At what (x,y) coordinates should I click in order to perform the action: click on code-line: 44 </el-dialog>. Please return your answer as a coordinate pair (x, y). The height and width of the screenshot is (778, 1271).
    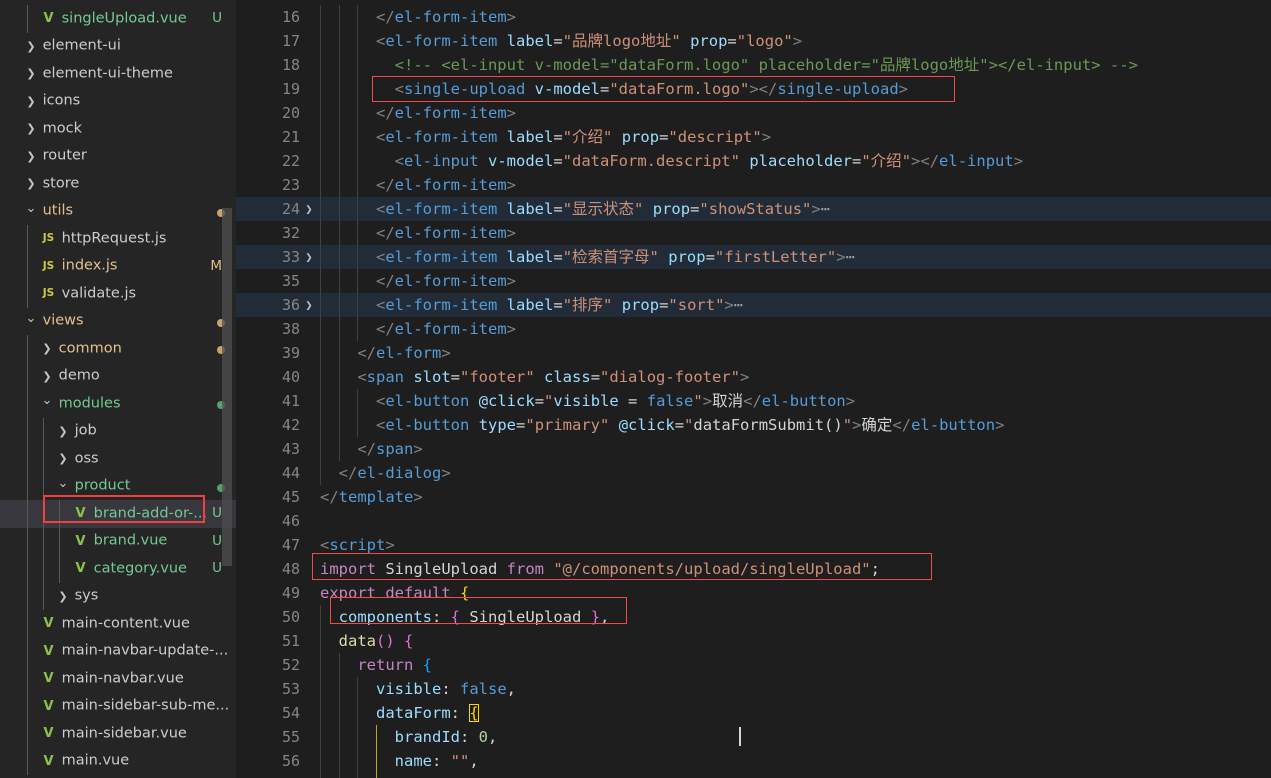
    Looking at the image, I should click on (753, 473).